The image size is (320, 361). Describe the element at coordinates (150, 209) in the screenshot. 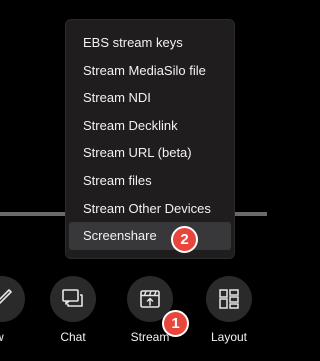

I see `menu-item-stream-other-devices: Stream Other Devices` at that location.